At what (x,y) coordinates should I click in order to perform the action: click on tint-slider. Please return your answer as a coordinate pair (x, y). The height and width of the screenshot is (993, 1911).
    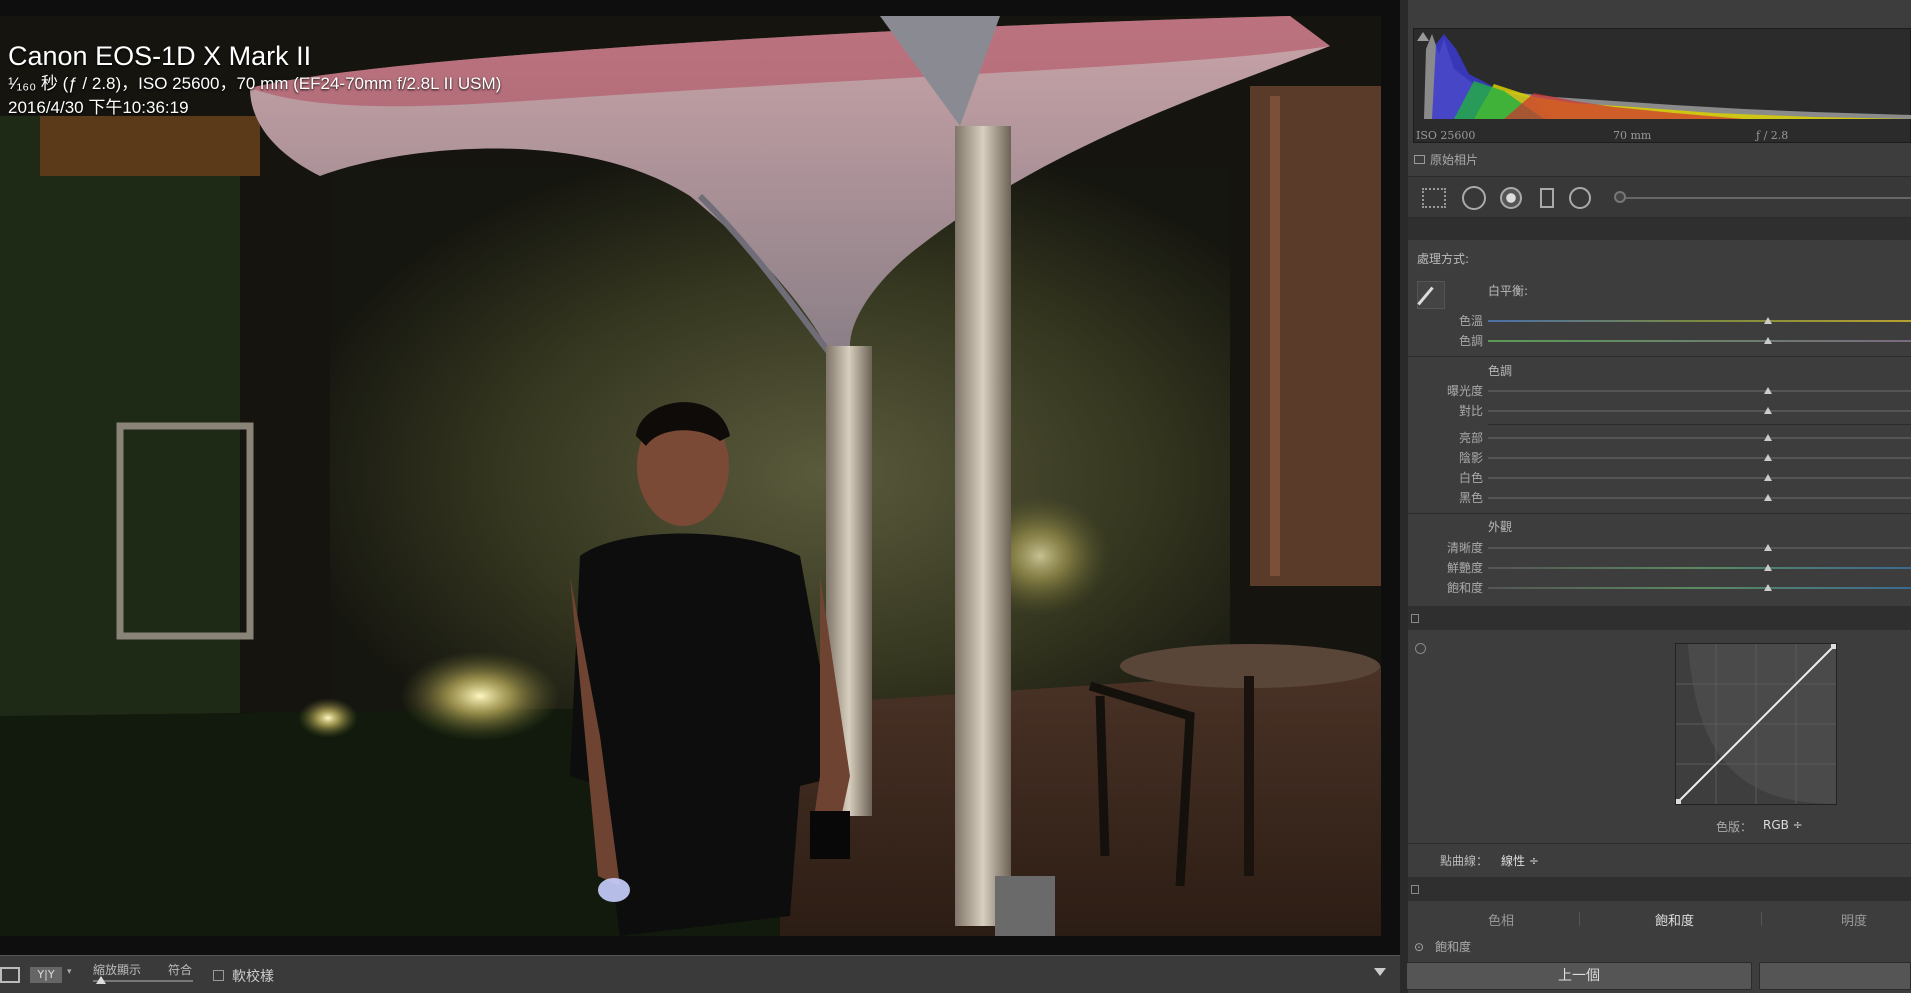
    Looking at the image, I should click on (1699, 340).